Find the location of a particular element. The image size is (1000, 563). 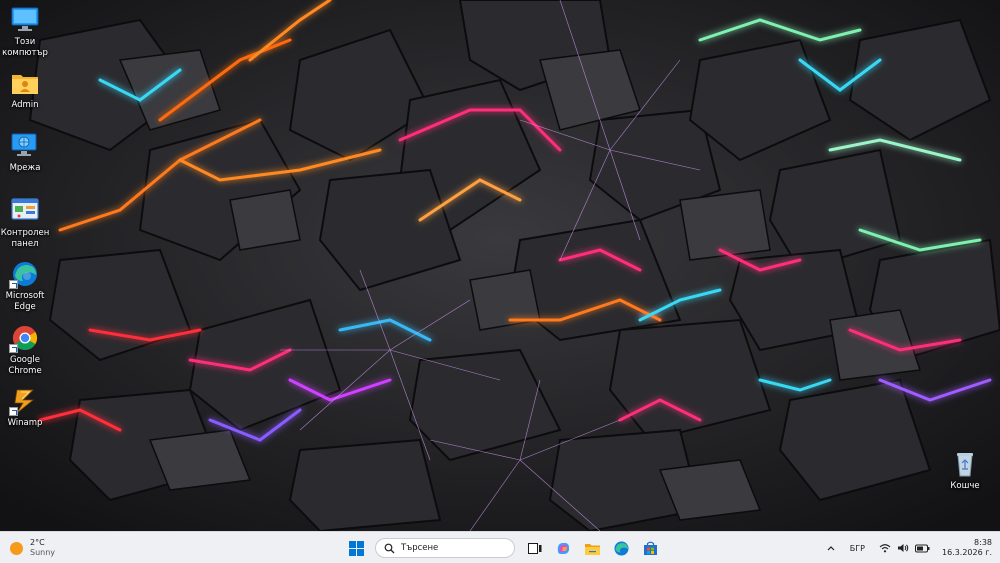

taskbar-clock: 8:38 16.3.2026 г. is located at coordinates (967, 548).